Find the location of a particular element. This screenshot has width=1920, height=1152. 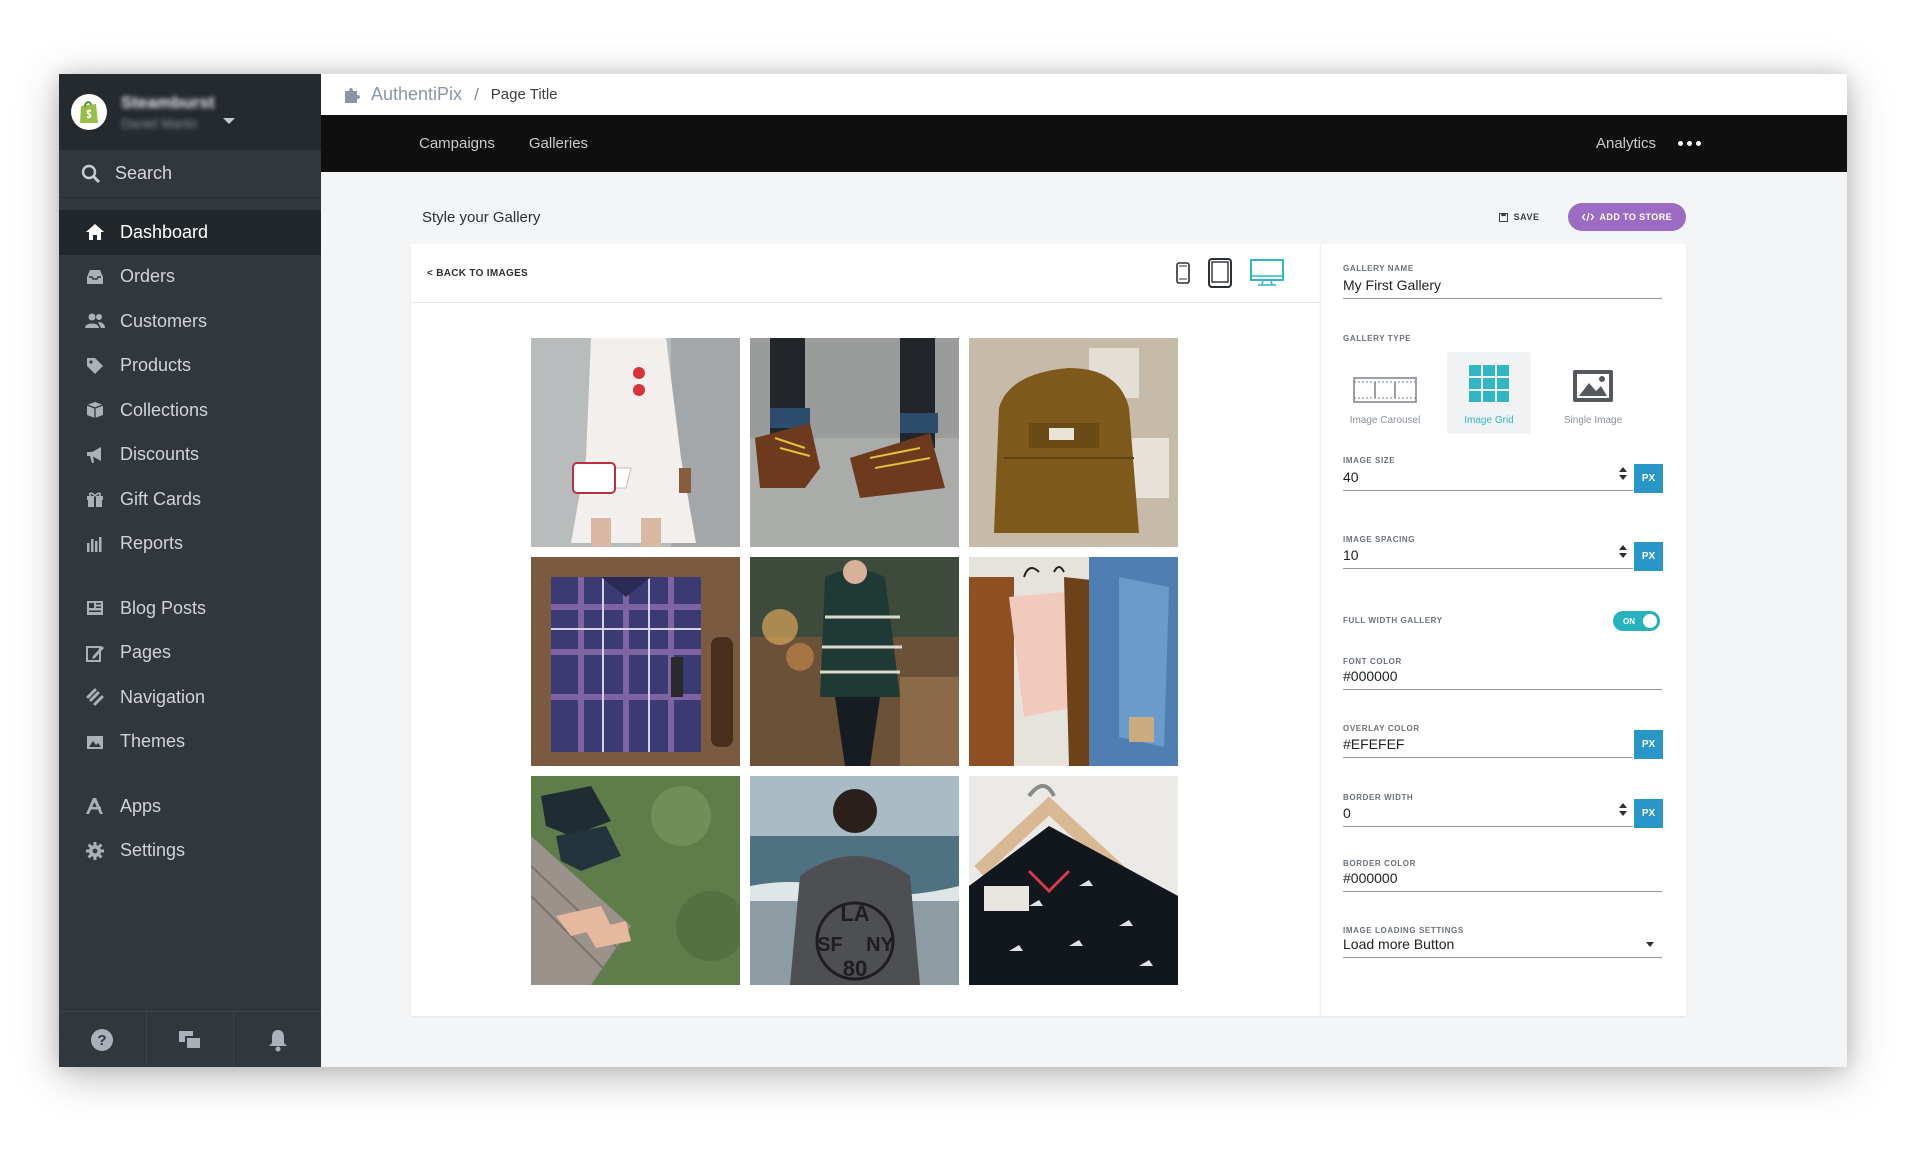

more-icon is located at coordinates (1689, 143).